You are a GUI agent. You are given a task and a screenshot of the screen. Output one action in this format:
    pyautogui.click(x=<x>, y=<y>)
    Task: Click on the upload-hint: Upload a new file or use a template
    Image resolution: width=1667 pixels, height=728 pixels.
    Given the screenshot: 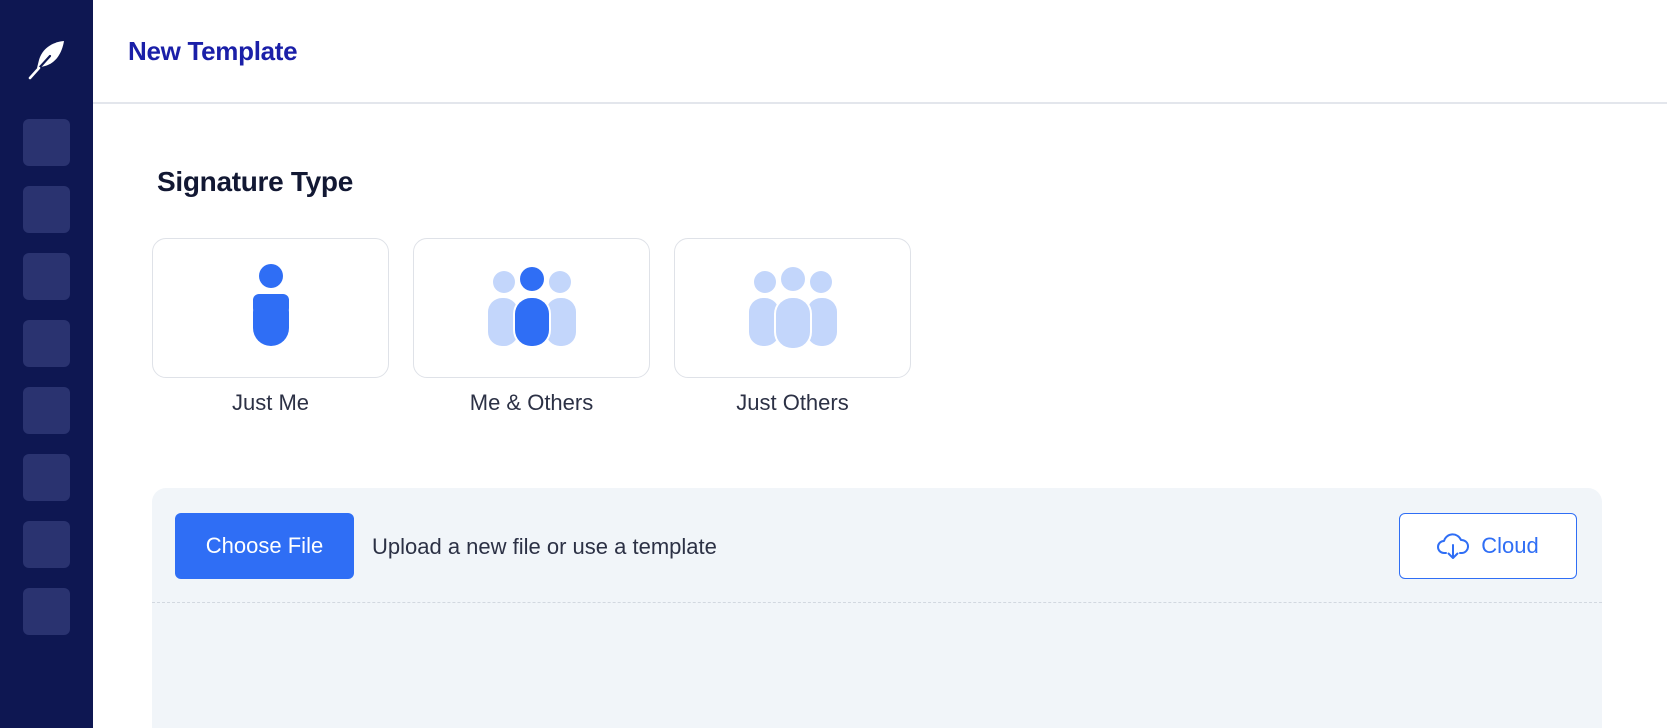 What is the action you would take?
    pyautogui.click(x=544, y=546)
    